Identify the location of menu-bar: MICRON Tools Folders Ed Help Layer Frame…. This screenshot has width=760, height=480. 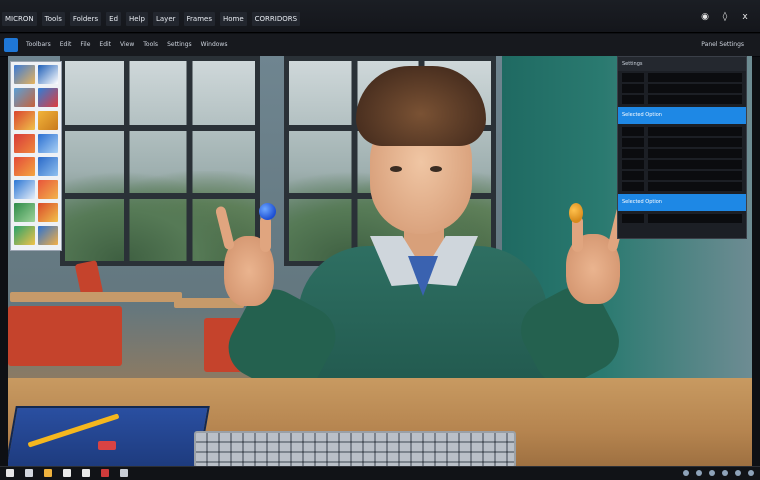
(150, 19).